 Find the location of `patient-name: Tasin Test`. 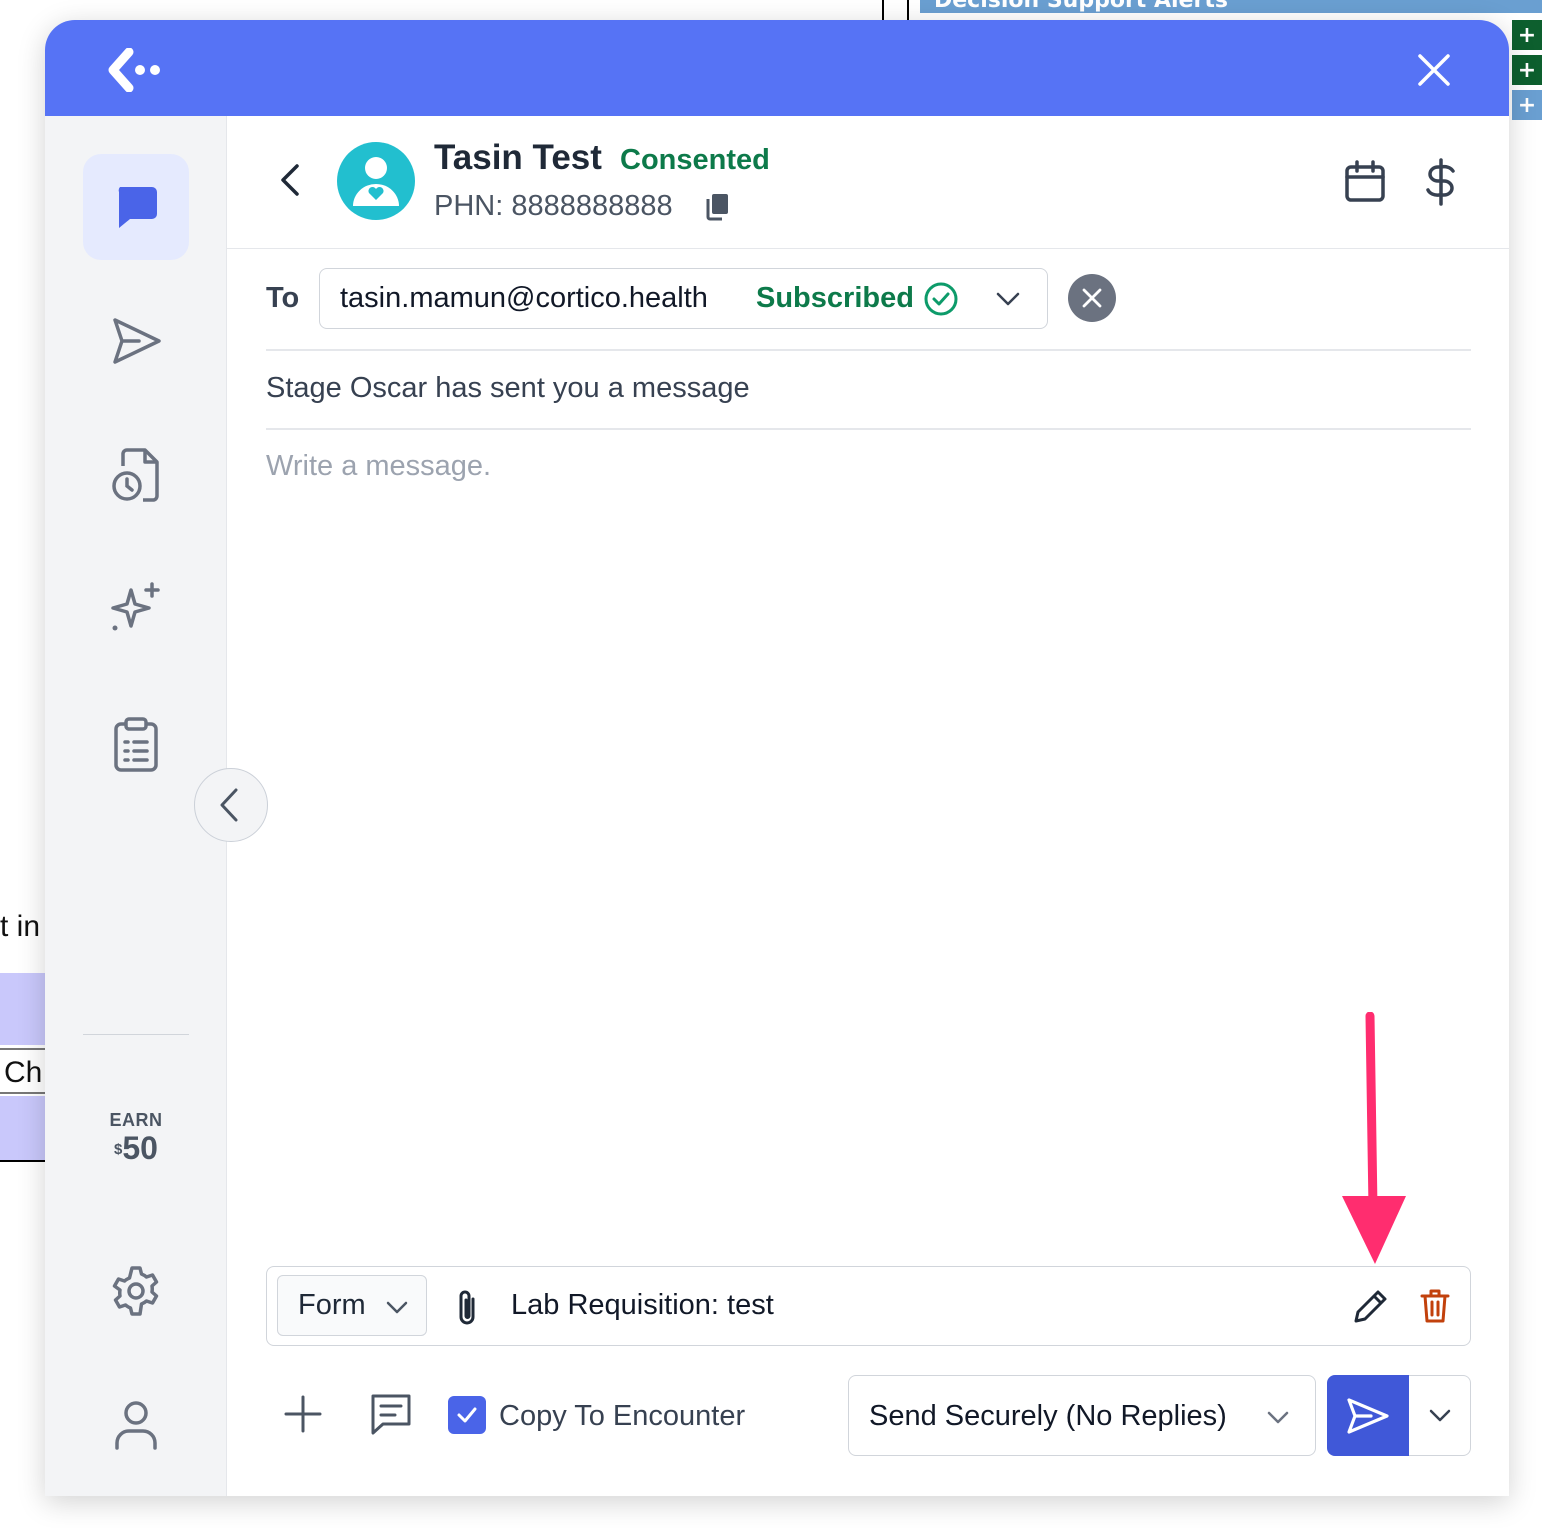

patient-name: Tasin Test is located at coordinates (518, 157).